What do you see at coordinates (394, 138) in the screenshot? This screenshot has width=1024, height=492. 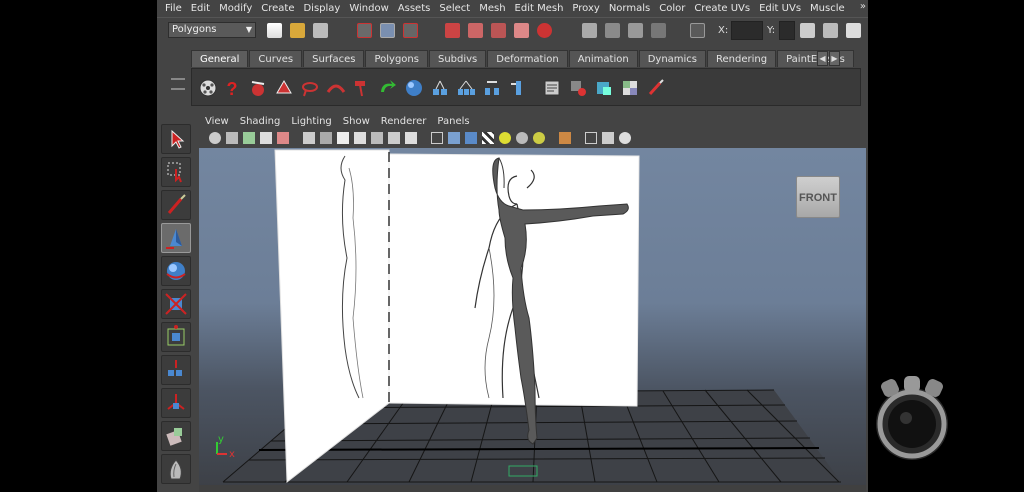 I see `safe-action-icon` at bounding box center [394, 138].